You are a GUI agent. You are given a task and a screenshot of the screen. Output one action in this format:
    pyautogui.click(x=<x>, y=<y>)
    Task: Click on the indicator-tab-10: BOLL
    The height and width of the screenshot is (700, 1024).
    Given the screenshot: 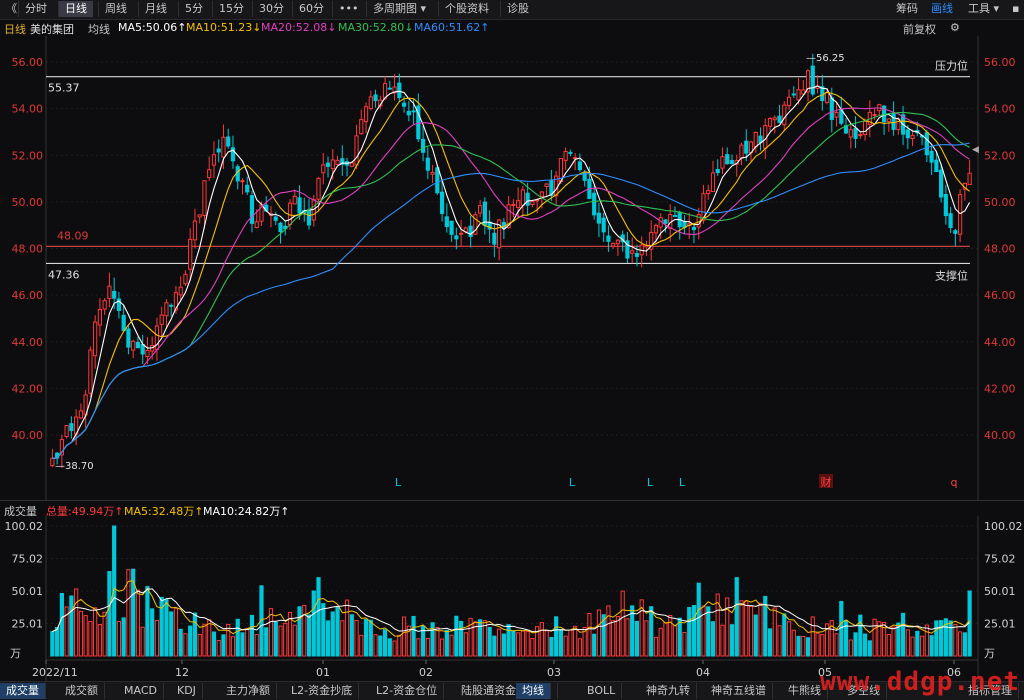 What is the action you would take?
    pyautogui.click(x=602, y=691)
    